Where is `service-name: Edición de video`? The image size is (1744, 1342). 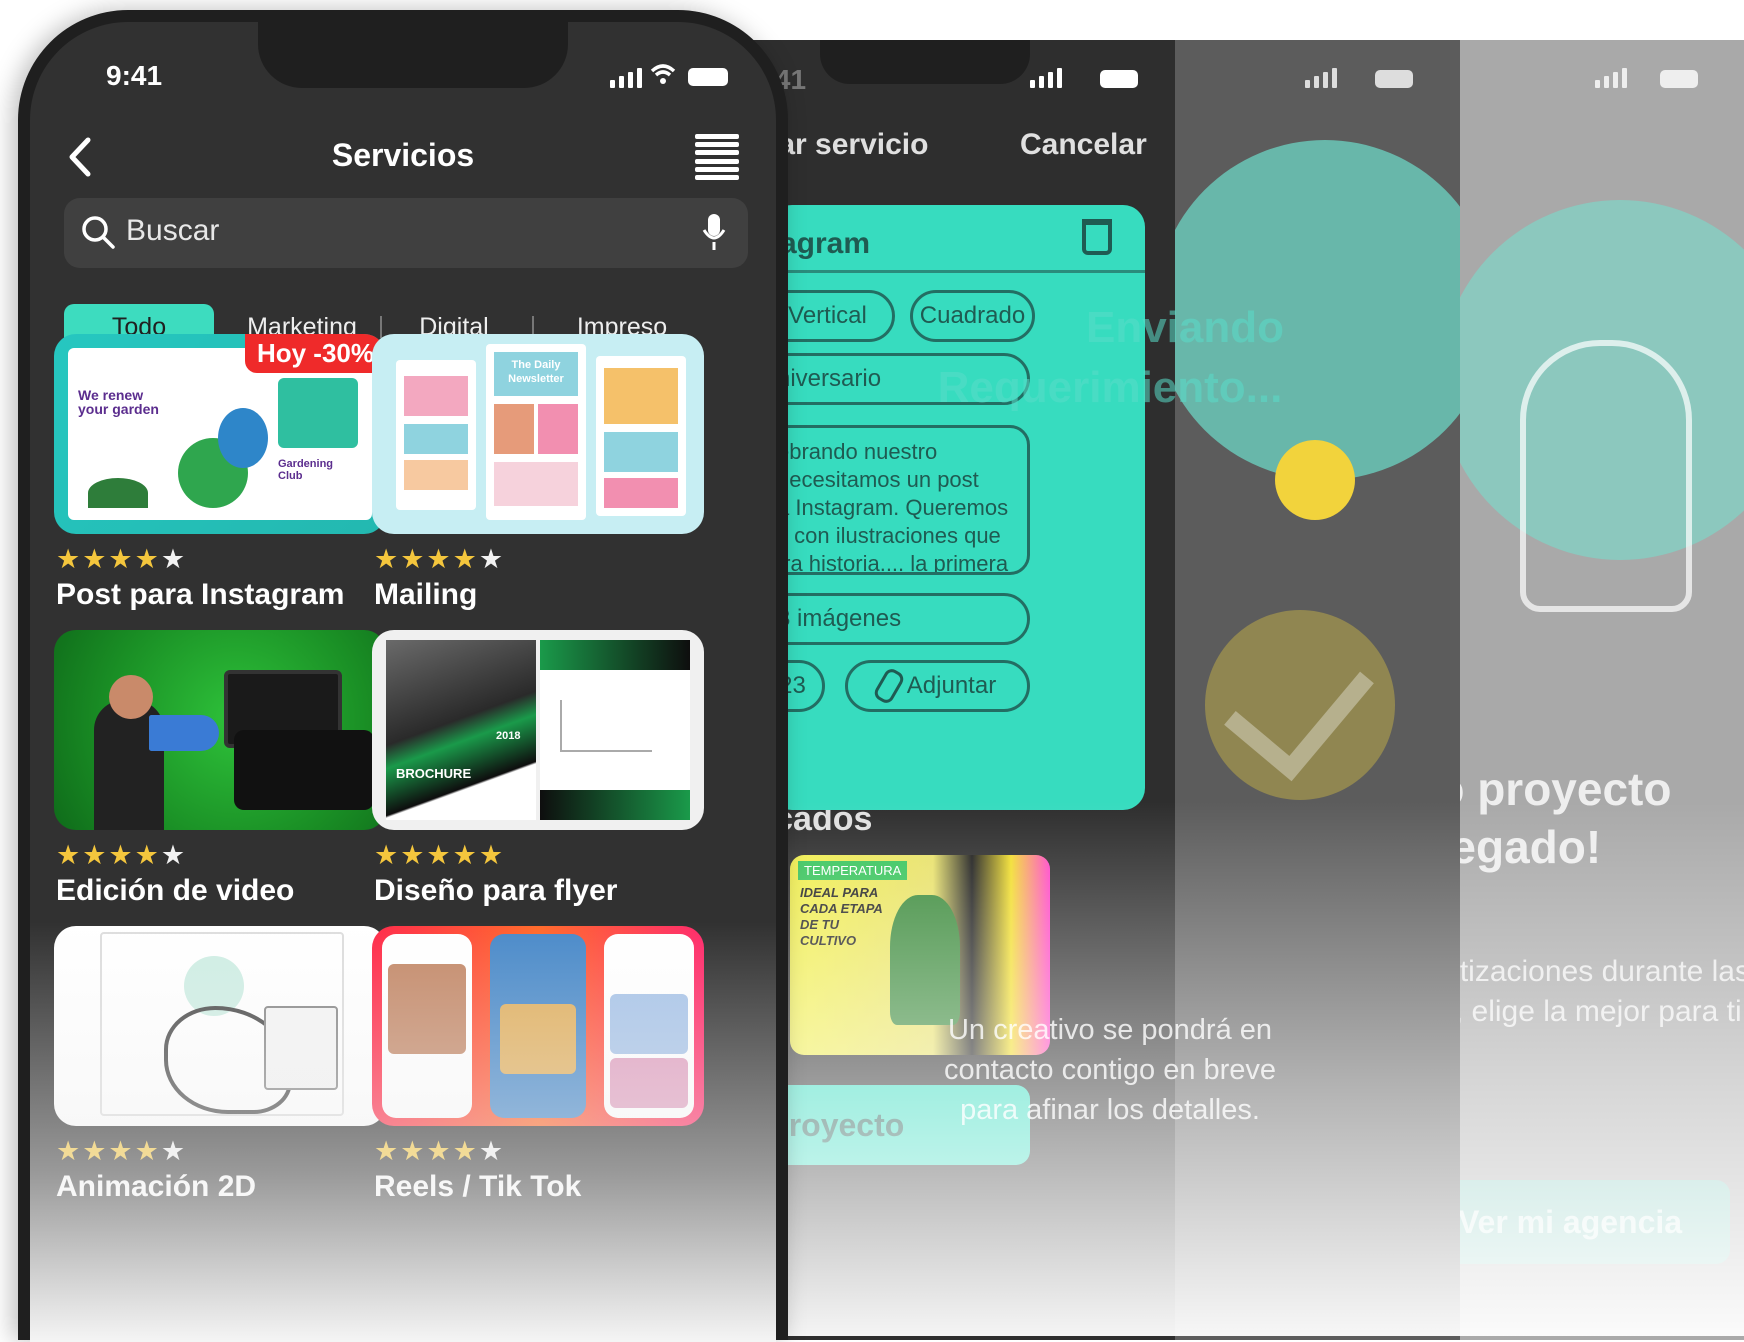 service-name: Edición de video is located at coordinates (175, 890).